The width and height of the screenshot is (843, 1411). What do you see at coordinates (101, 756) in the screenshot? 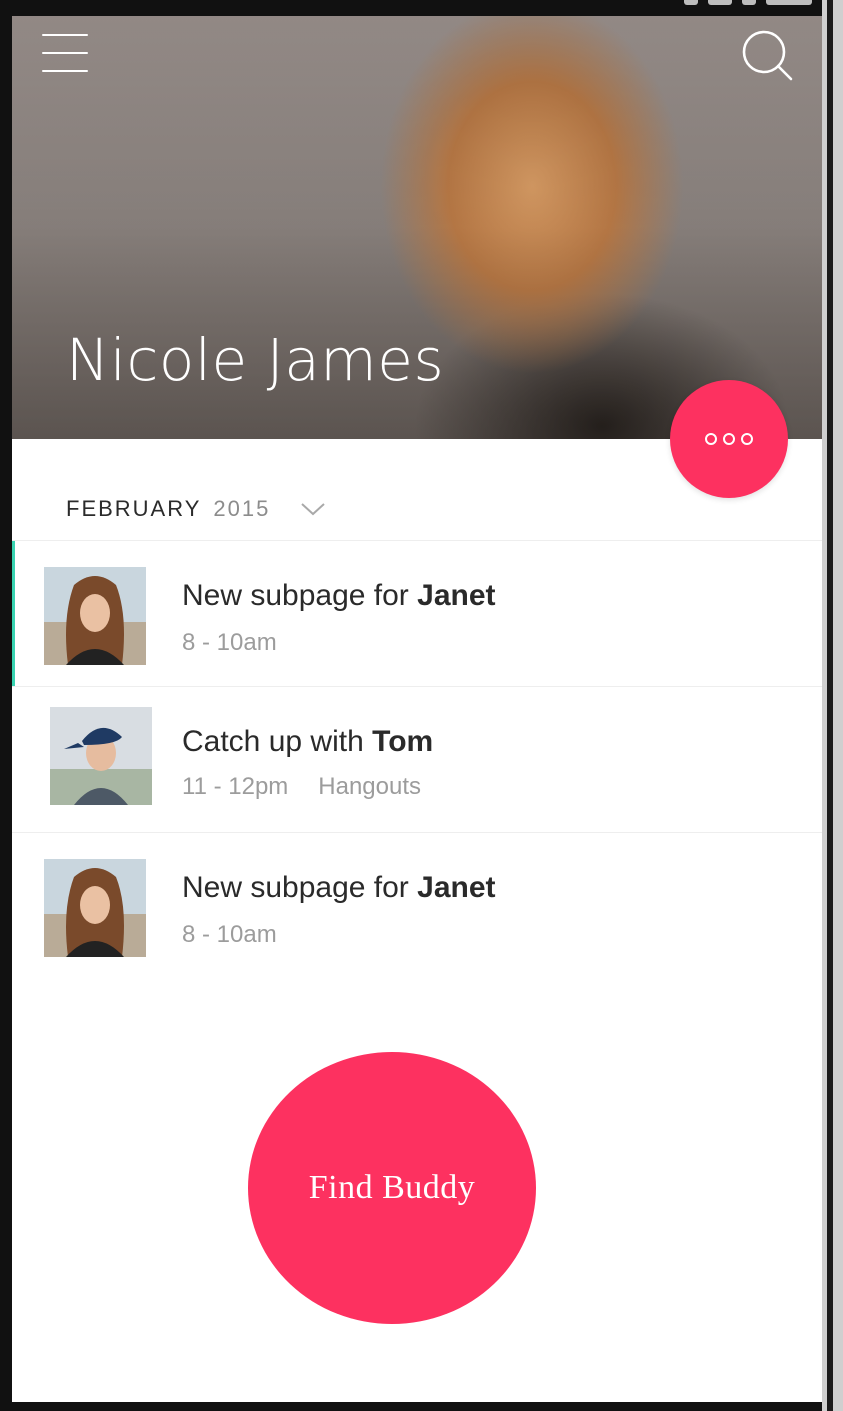
I see `tom-avatar` at bounding box center [101, 756].